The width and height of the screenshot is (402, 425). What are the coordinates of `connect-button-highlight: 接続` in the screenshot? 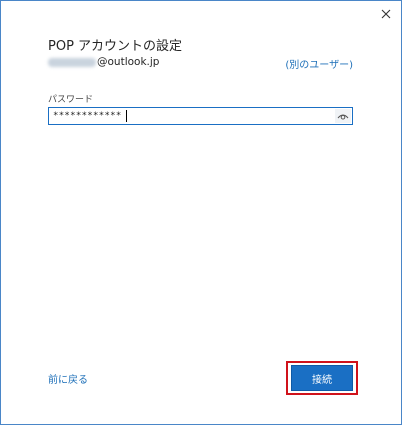 It's located at (322, 378).